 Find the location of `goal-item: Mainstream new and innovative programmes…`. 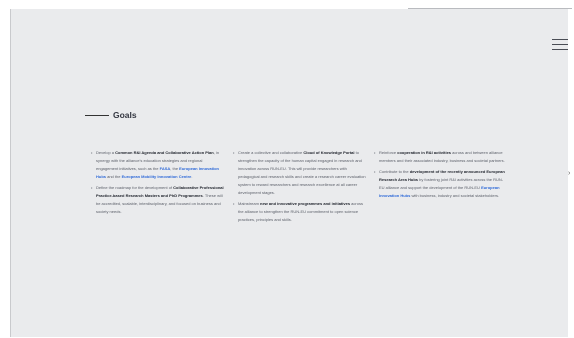

goal-item: Mainstream new and innovative programmes… is located at coordinates (299, 212).